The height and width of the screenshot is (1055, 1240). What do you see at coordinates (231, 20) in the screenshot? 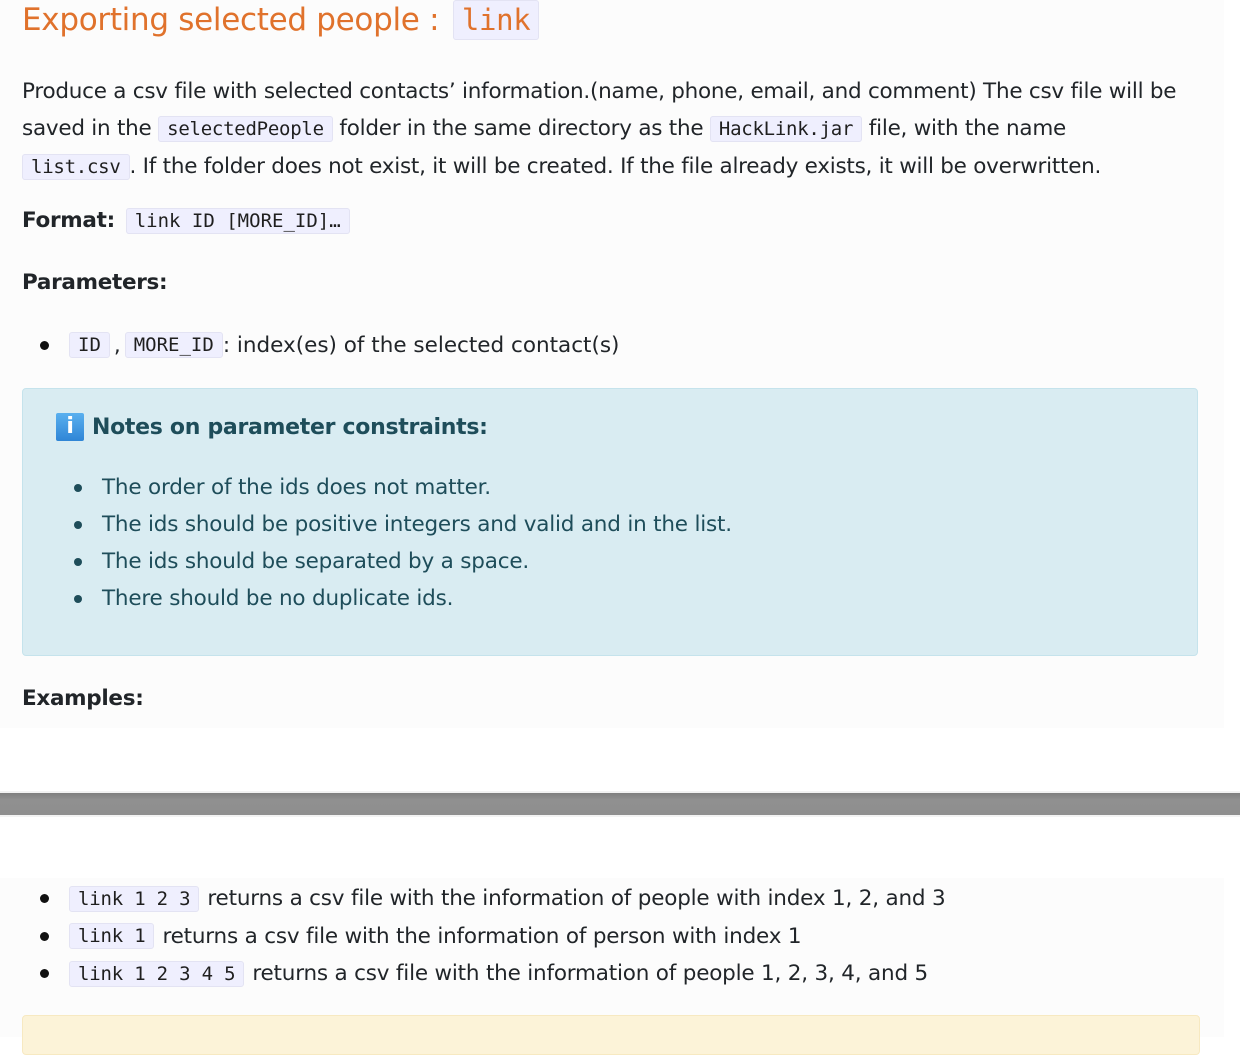
I see `section-title-text: Exporting selected people :` at bounding box center [231, 20].